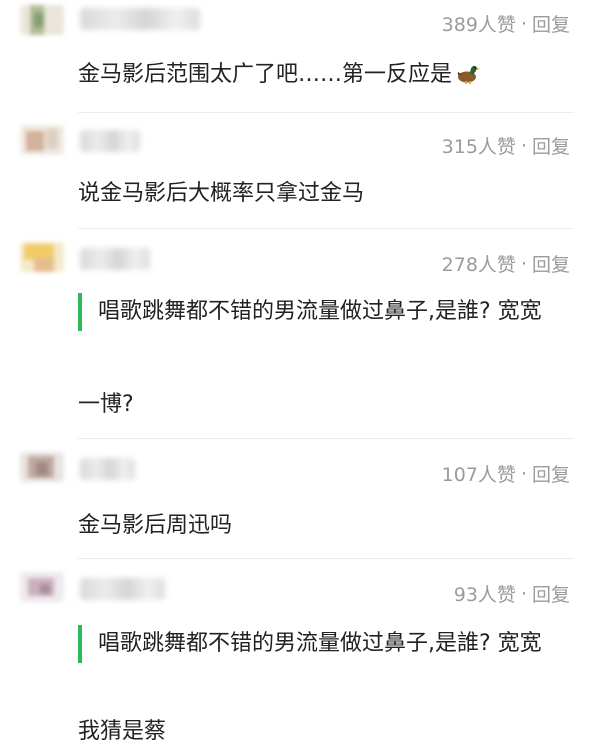 Image resolution: width=600 pixels, height=748 pixels. What do you see at coordinates (265, 74) in the screenshot?
I see `comment-text-content: 金马影后范围太广了吧……第一反应是` at bounding box center [265, 74].